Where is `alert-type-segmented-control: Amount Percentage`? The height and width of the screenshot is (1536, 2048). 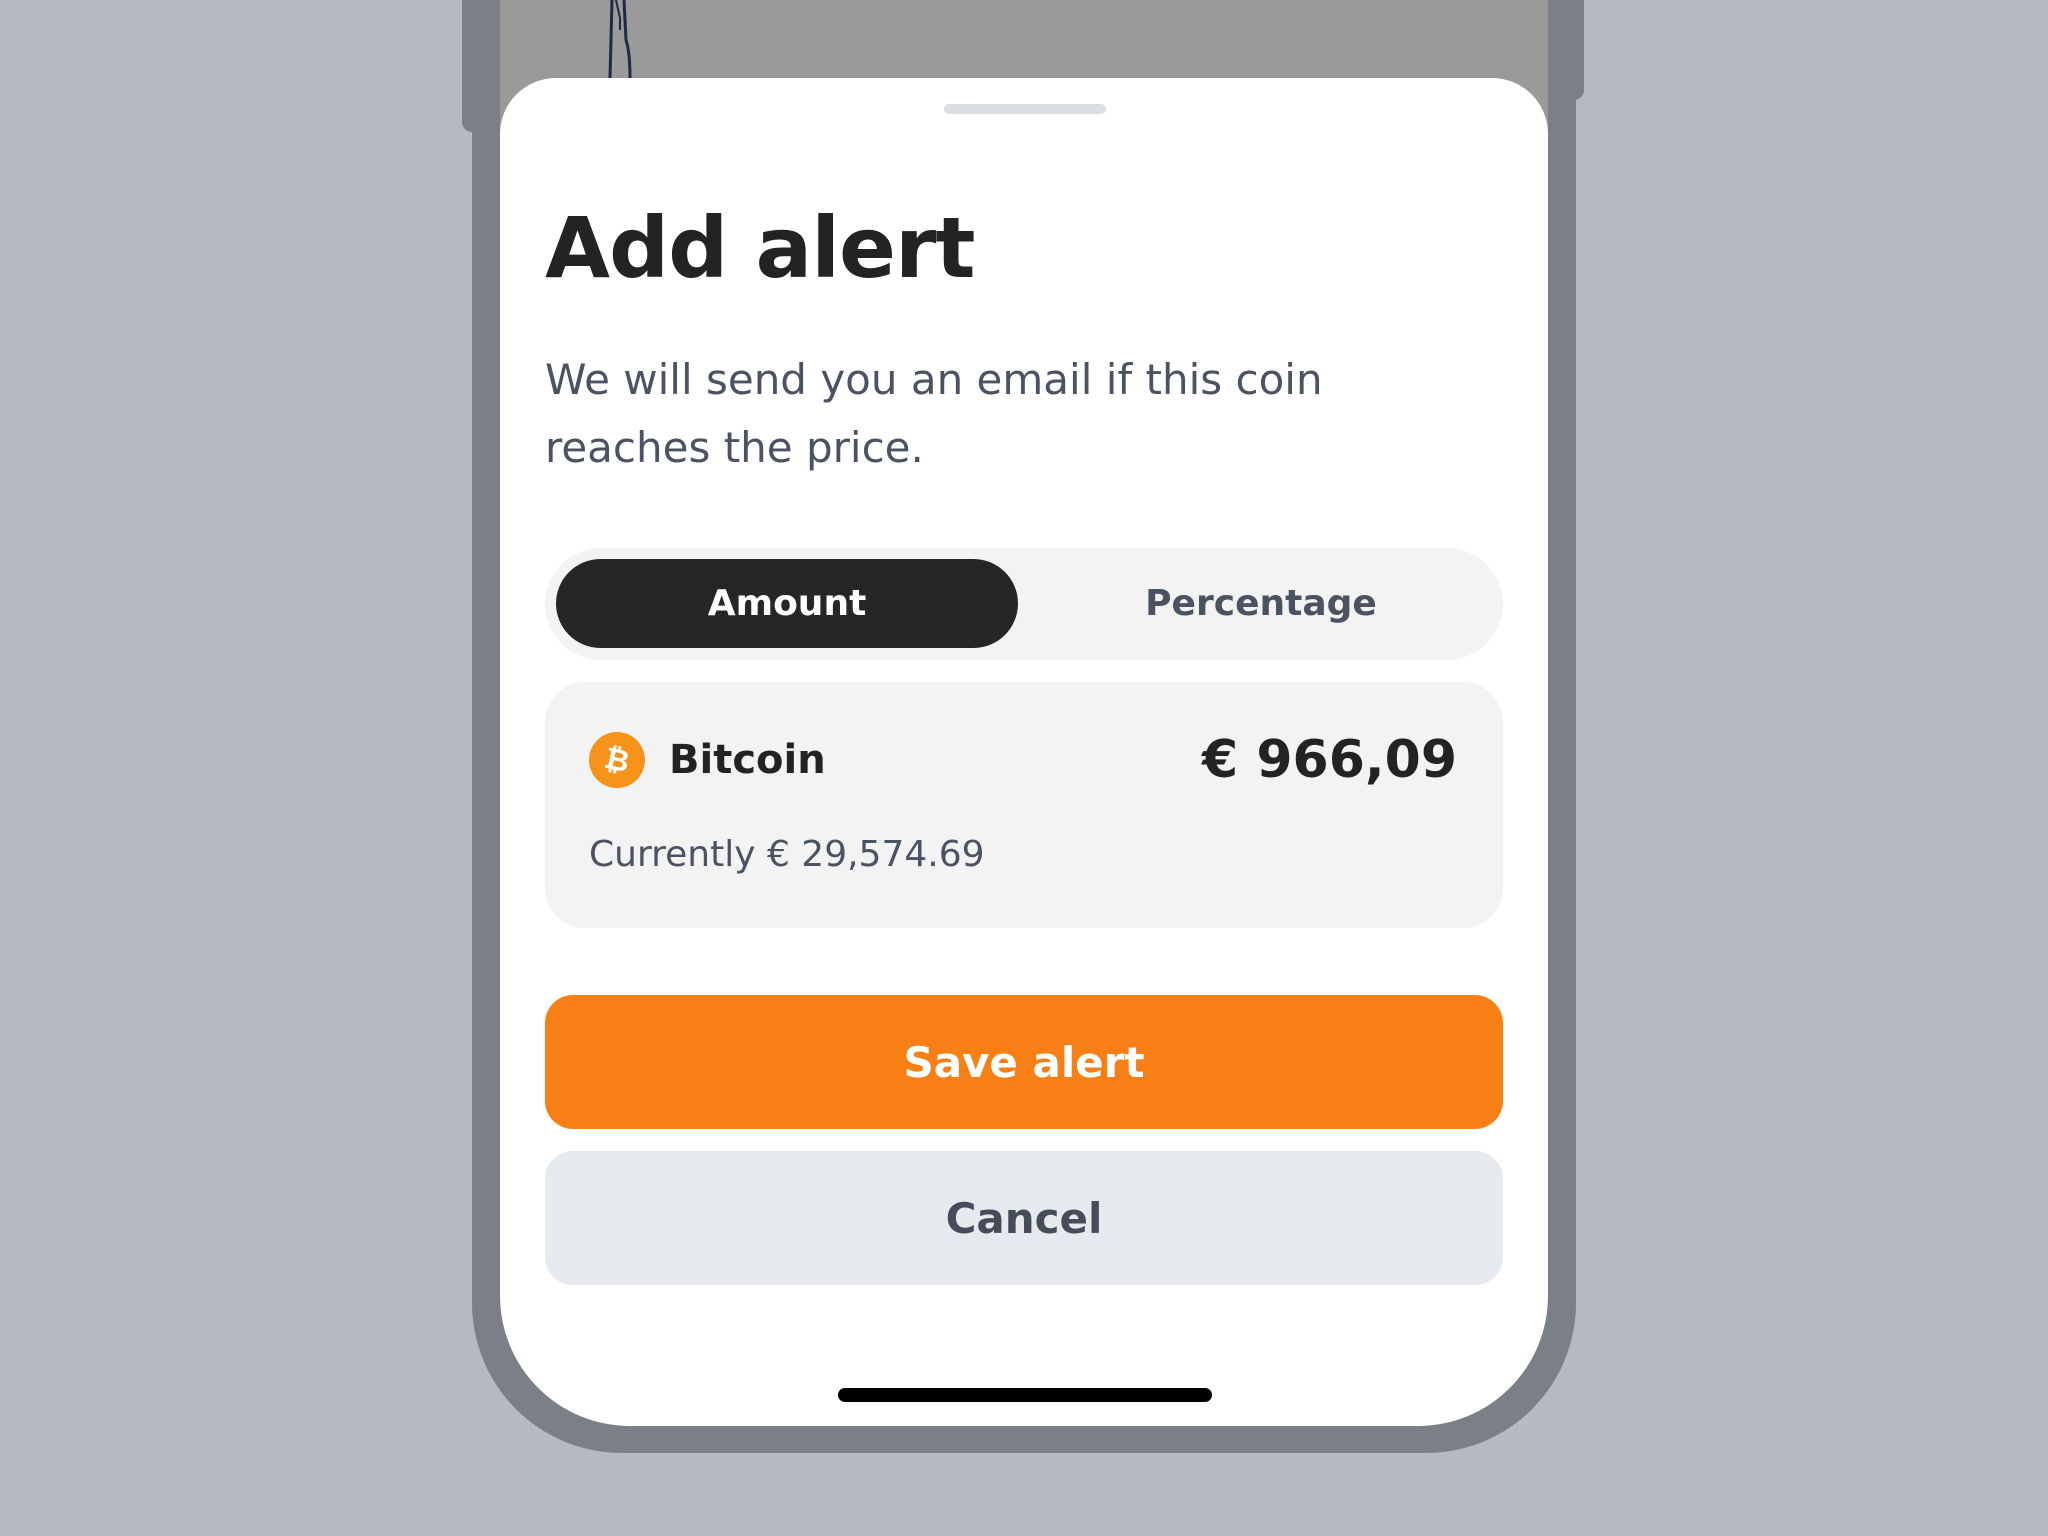
alert-type-segmented-control: Amount Percentage is located at coordinates (1024, 604).